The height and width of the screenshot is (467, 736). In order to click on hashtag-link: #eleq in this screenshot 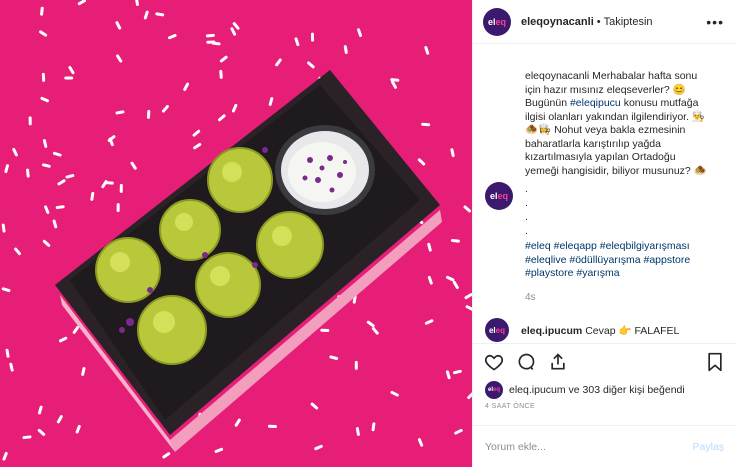, I will do `click(538, 246)`.